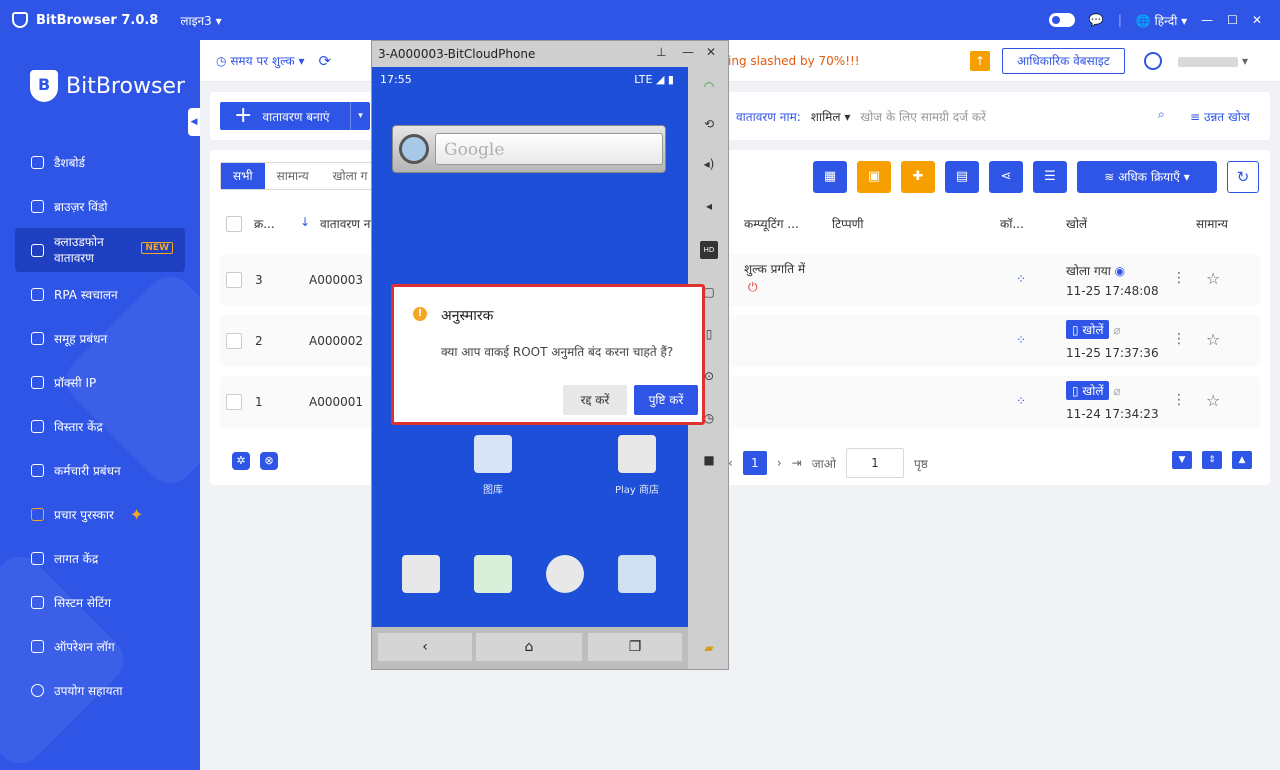 The image size is (1280, 770). Describe the element at coordinates (1063, 61) in the screenshot. I see `official-website-button: आधिकारिक वेबसाइट` at that location.